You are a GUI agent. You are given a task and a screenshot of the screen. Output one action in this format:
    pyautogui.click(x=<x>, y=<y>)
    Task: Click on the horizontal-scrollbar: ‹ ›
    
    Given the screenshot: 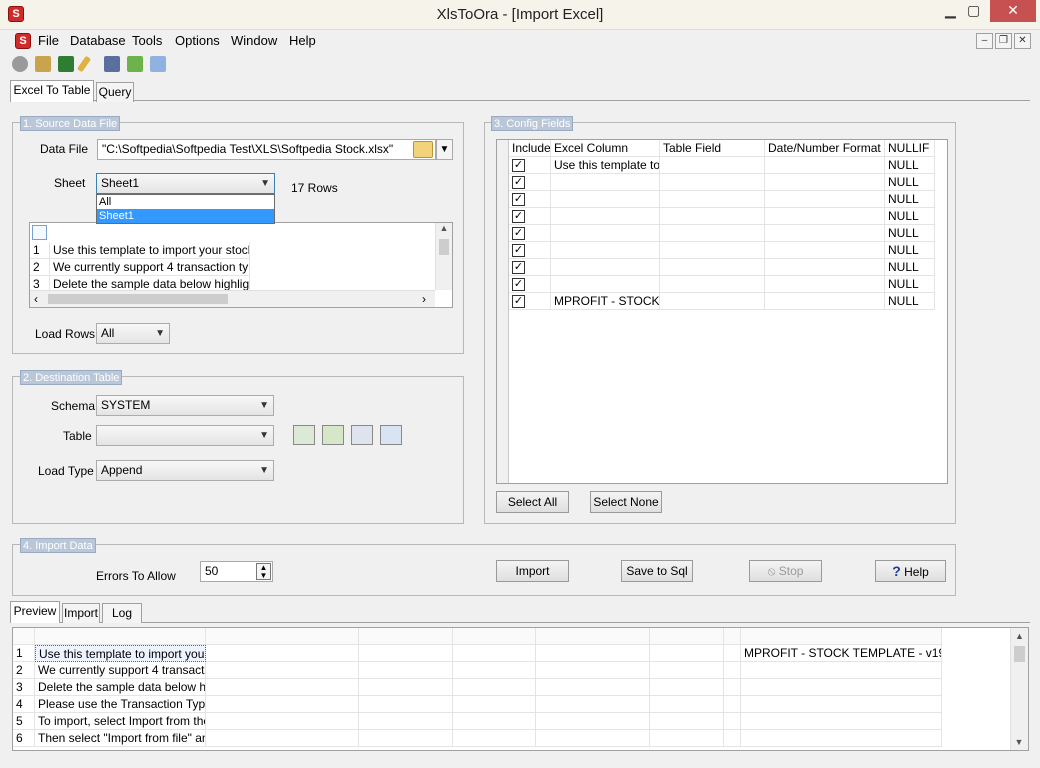 What is the action you would take?
    pyautogui.click(x=232, y=298)
    